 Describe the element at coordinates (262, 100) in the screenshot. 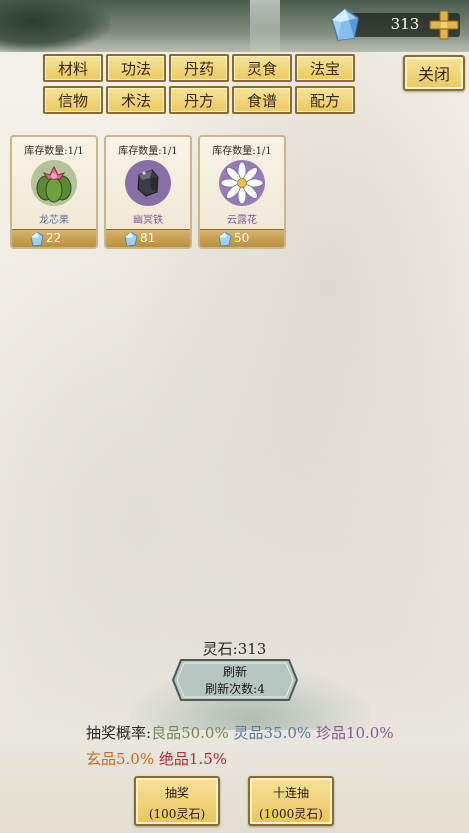

I see `tab-food-recipes: 食谱` at that location.